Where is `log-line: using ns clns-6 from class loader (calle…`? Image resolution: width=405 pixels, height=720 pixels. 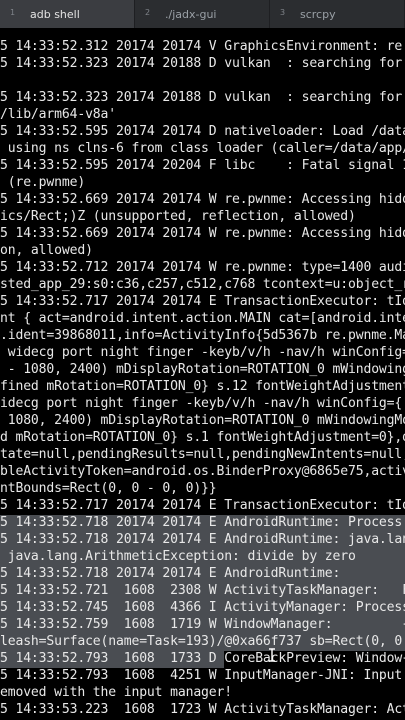 log-line: using ns clns-6 from class loader (calle… is located at coordinates (202, 148).